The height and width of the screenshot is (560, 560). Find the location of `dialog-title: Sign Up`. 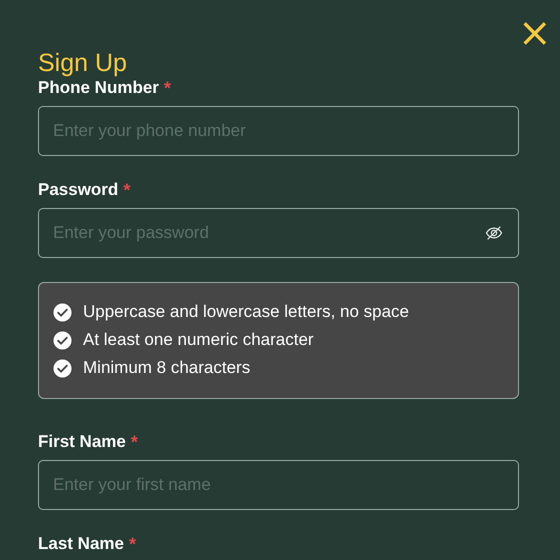

dialog-title: Sign Up is located at coordinates (82, 63).